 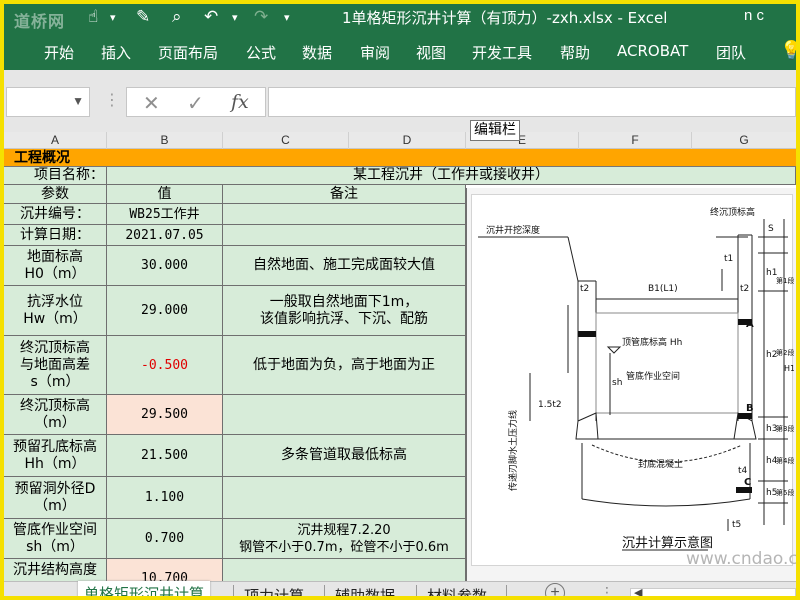 What do you see at coordinates (407, 140) in the screenshot?
I see `column-header-d: D` at bounding box center [407, 140].